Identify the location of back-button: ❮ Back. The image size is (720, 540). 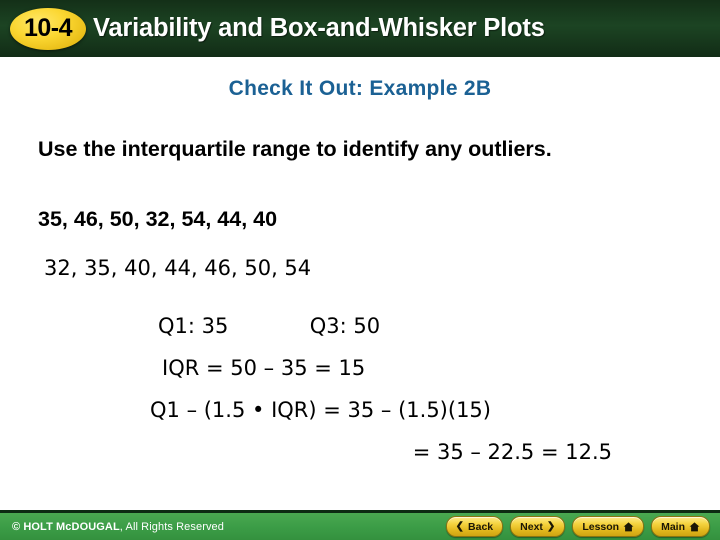
(474, 526).